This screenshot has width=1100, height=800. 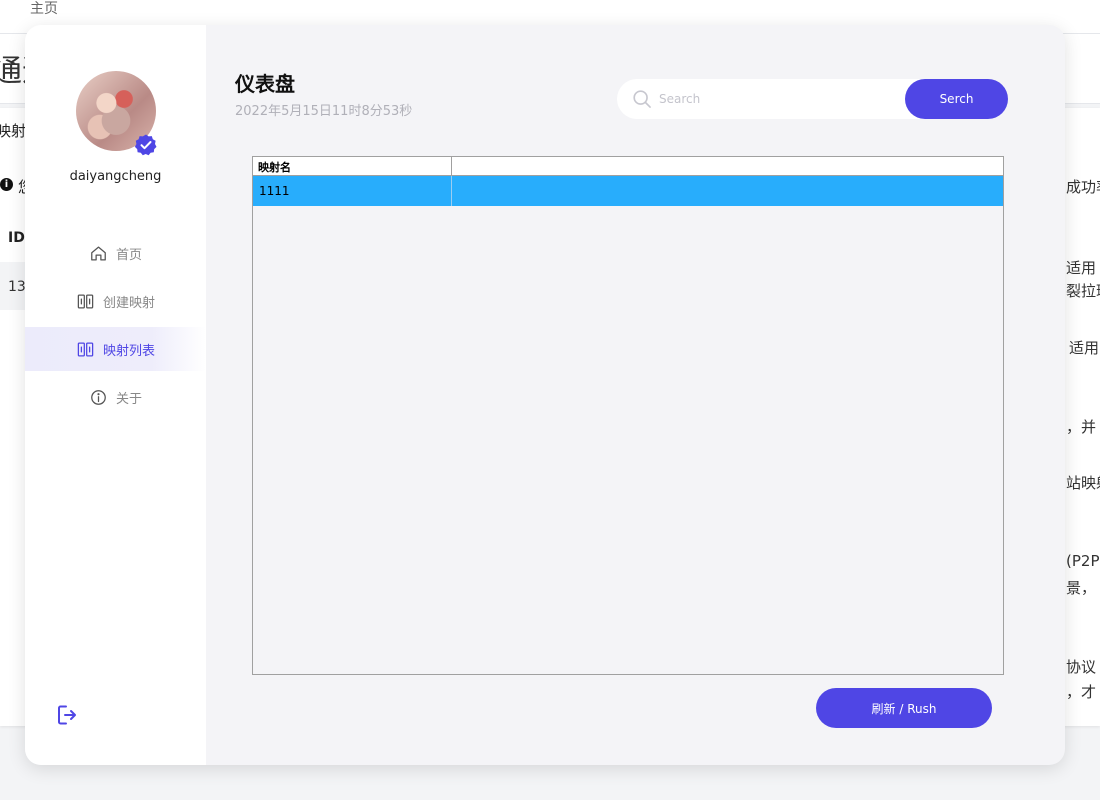 What do you see at coordinates (352, 191) in the screenshot?
I see `cell-mapping-name: 1111` at bounding box center [352, 191].